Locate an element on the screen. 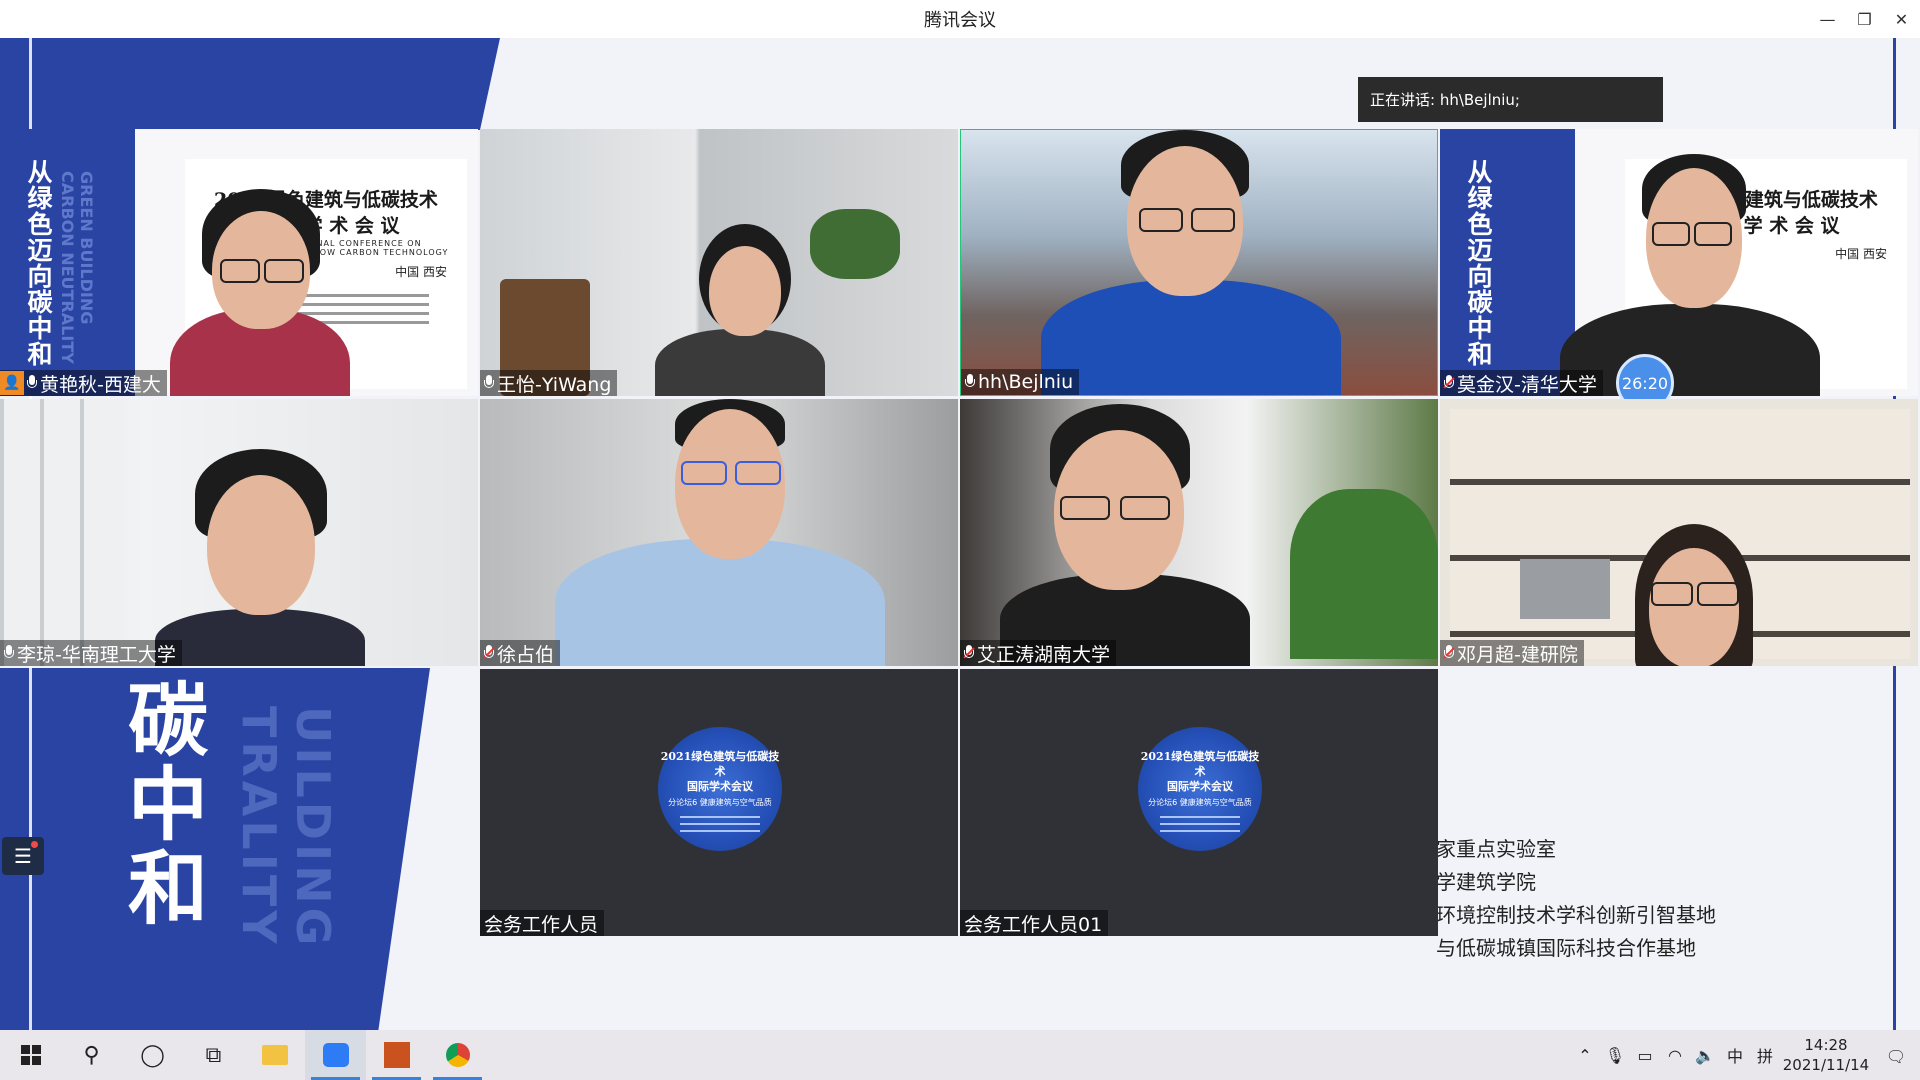 Image resolution: width=1920 pixels, height=1080 pixels. task-view-button: ⧉ is located at coordinates (213, 1055).